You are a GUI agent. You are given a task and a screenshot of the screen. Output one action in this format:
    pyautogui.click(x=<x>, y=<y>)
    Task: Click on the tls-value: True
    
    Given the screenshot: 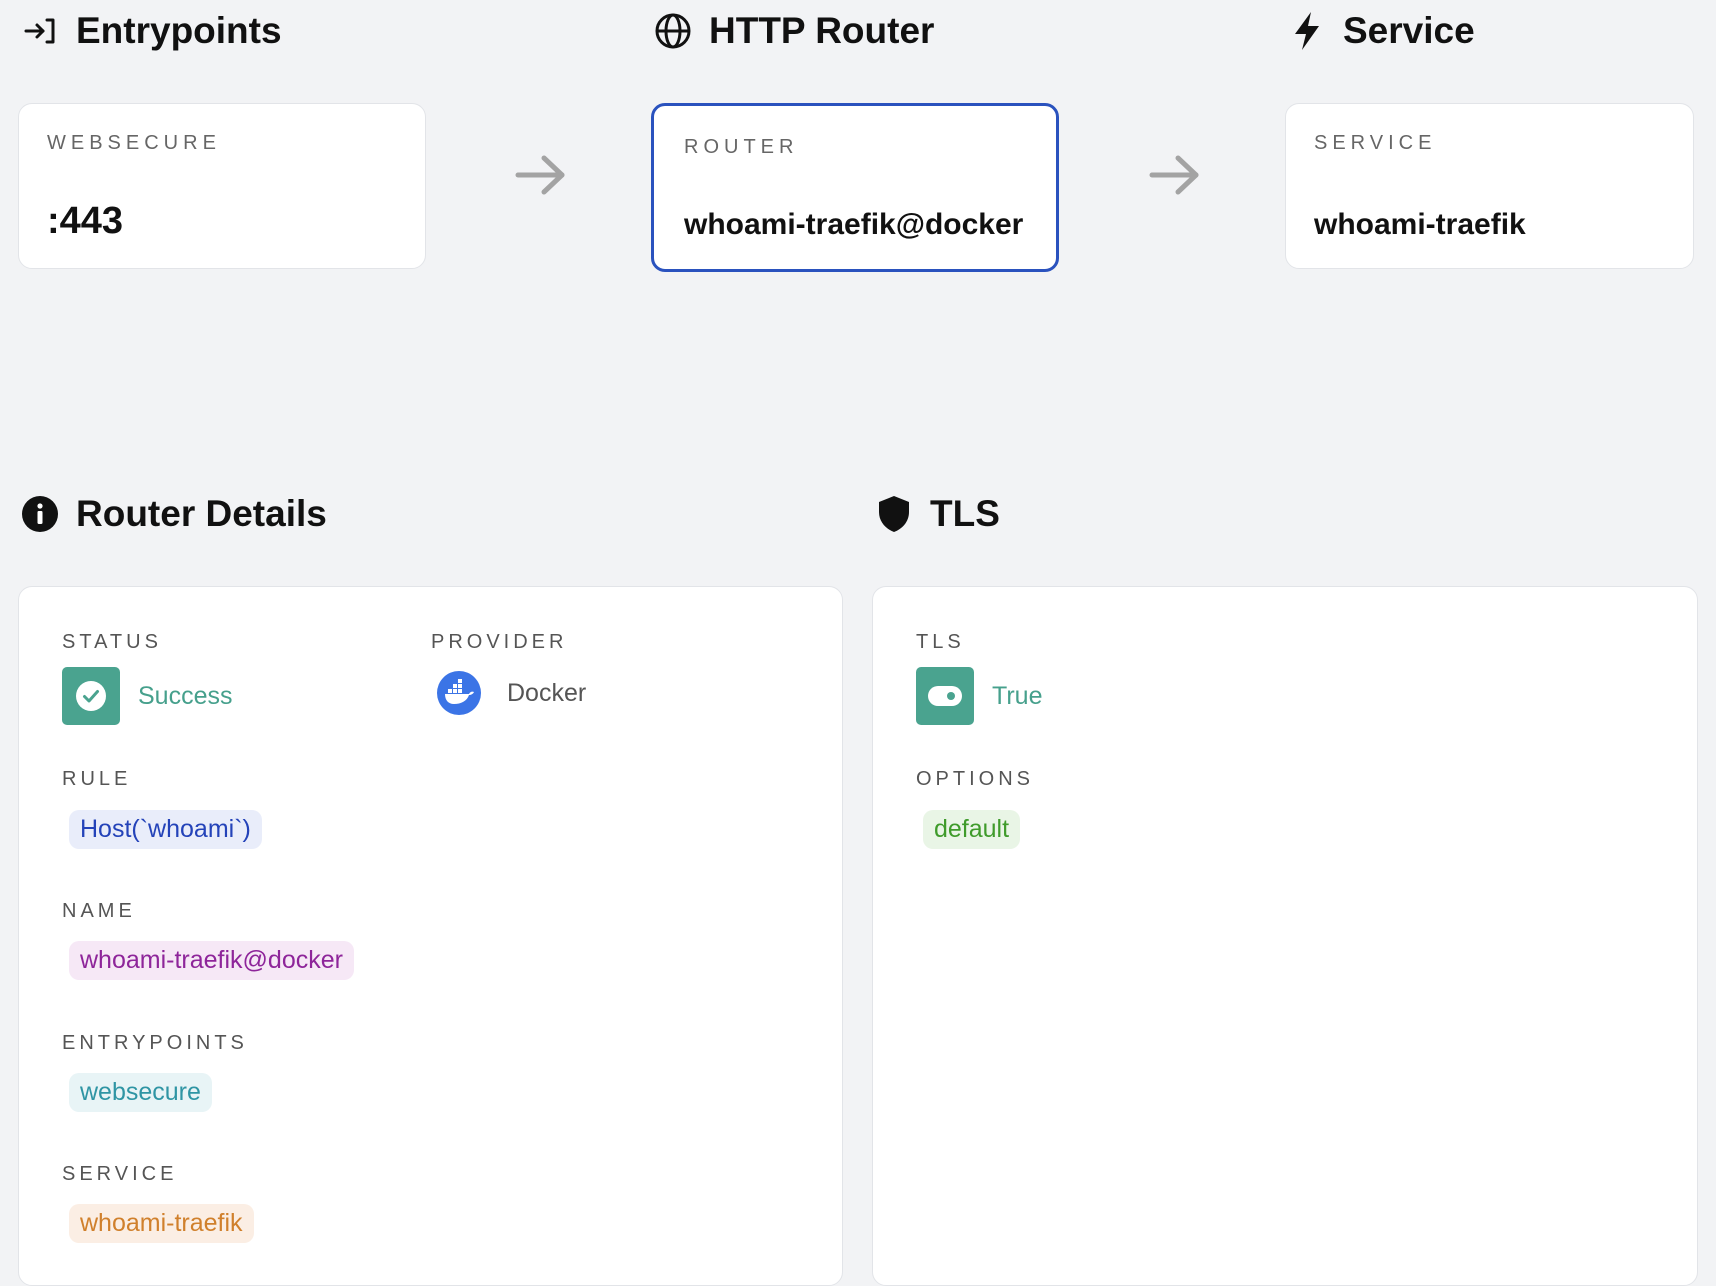 What is the action you would take?
    pyautogui.click(x=1017, y=695)
    